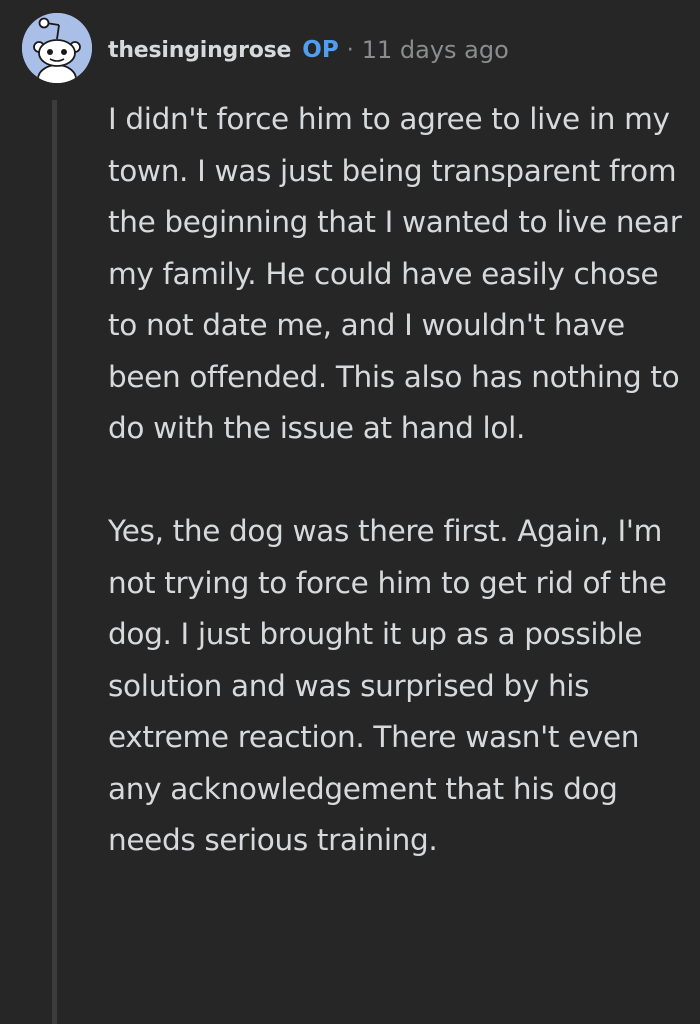 This screenshot has width=700, height=1024. I want to click on op-badge: OP, so click(320, 50).